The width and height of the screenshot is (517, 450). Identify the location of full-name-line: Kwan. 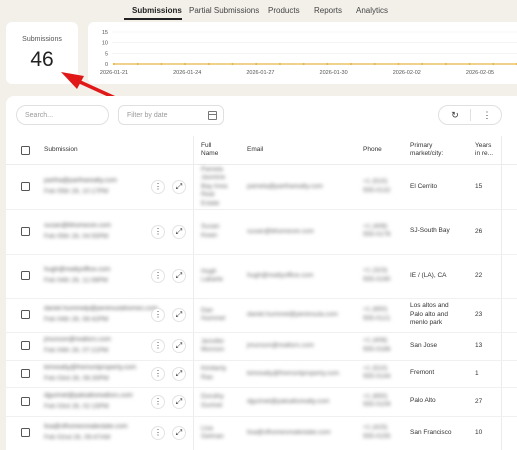
(209, 235).